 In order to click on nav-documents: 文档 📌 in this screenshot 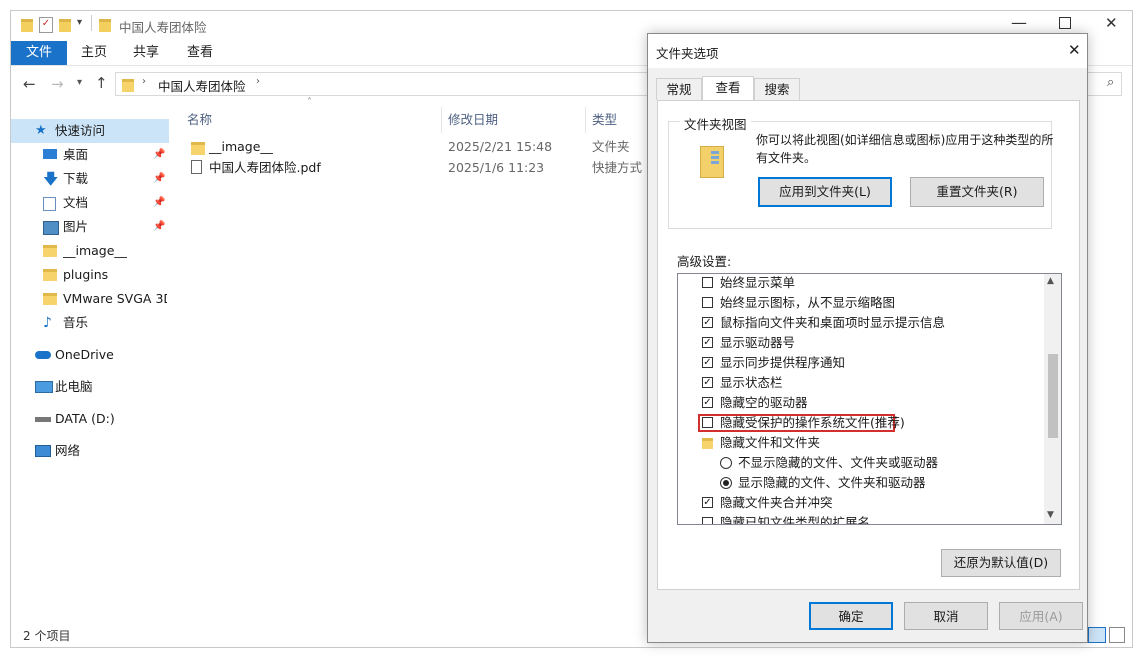, I will do `click(90, 203)`.